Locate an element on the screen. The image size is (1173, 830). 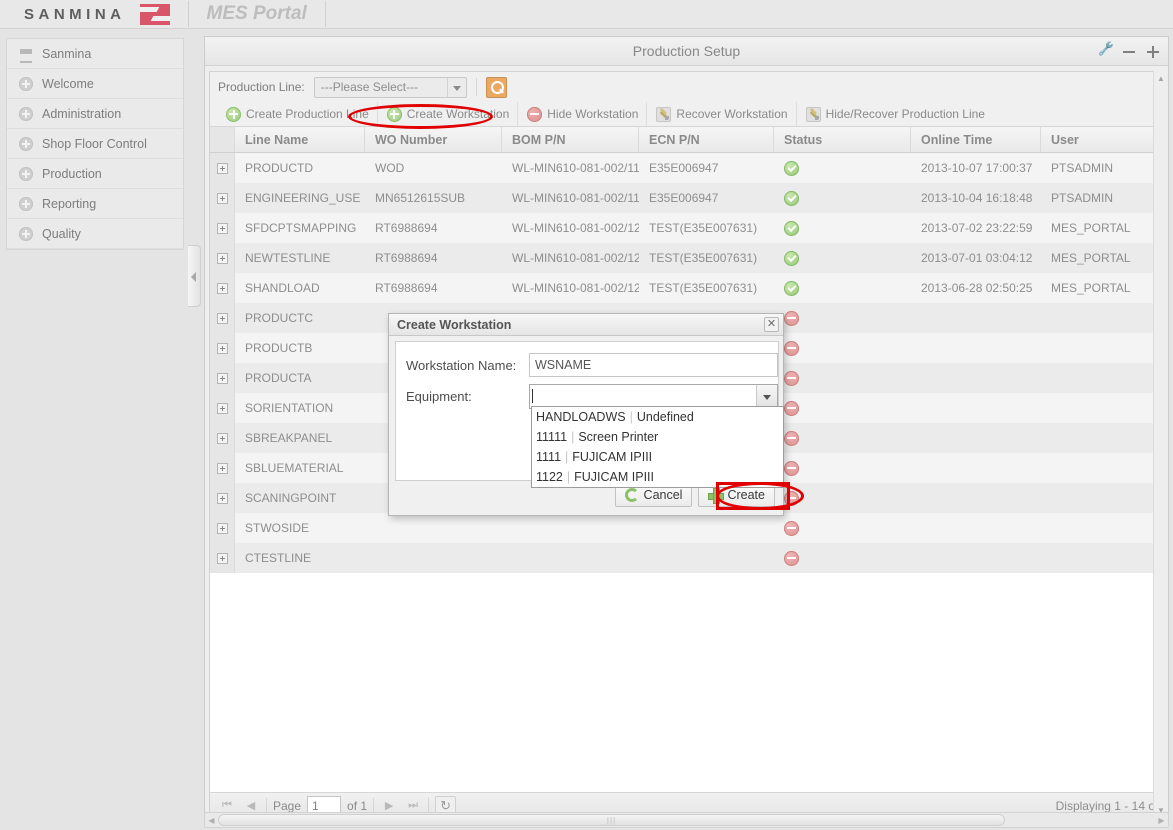
toolbar-button-create-production-line: Create Production Line is located at coordinates (297, 114).